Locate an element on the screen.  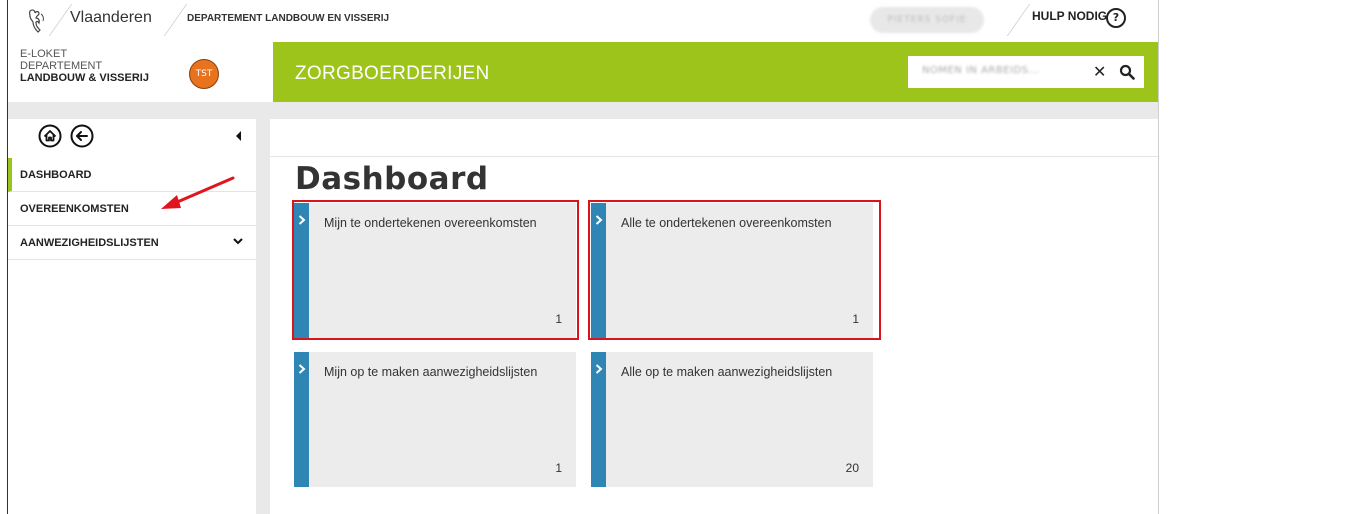
sidebar-item-aanwezigheidslijsten: AANWEZIGHEIDSLIJSTEN is located at coordinates (132, 243).